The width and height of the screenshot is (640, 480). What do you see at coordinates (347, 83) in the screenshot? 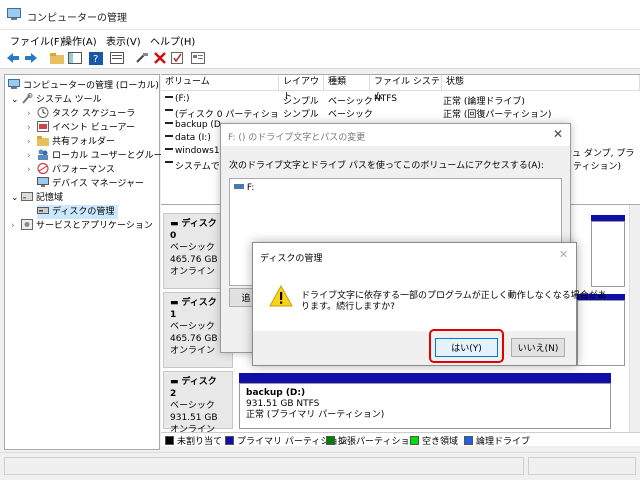
I see `column-header-type: 種類` at bounding box center [347, 83].